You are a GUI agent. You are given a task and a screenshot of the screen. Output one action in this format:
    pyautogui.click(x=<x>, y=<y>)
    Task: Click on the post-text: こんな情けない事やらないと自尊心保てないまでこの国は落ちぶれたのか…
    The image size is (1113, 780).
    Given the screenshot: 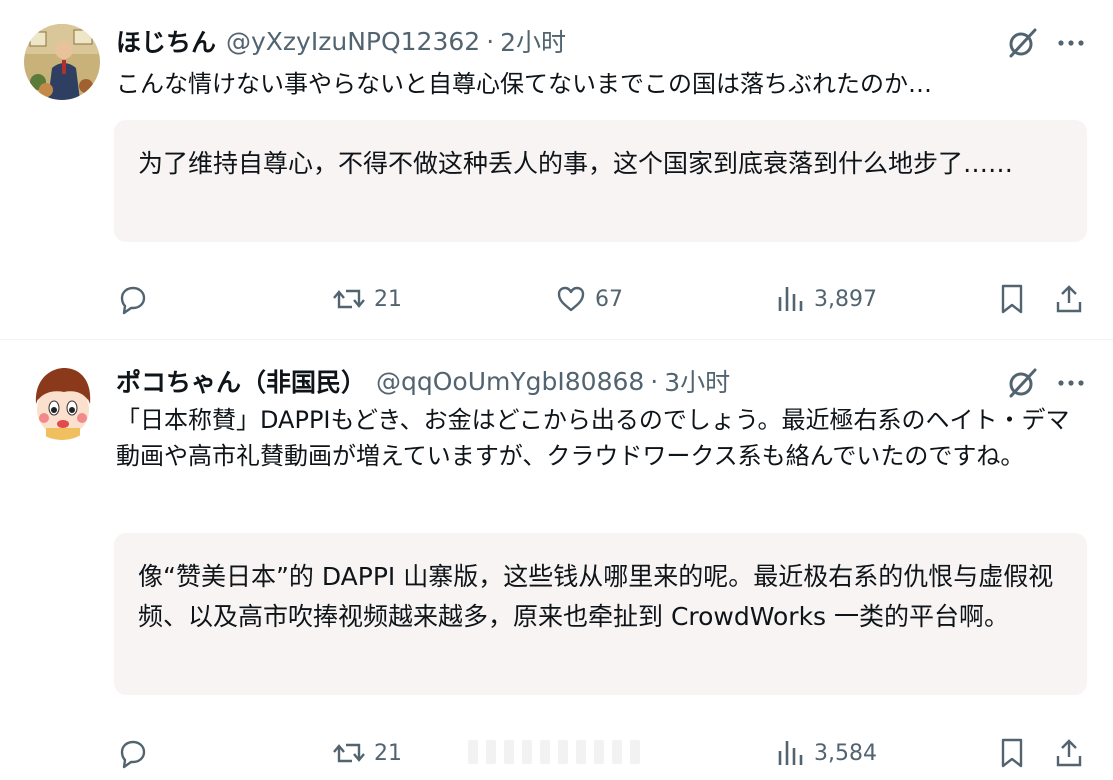 What is the action you would take?
    pyautogui.click(x=524, y=84)
    